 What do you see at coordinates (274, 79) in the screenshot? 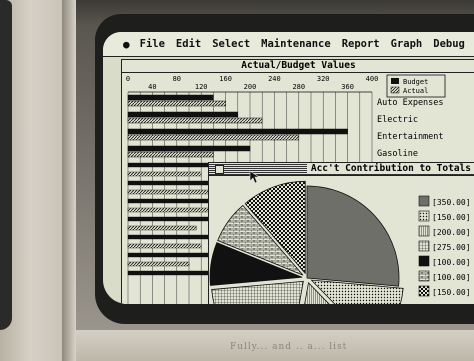
I see `x-tick-label: 240` at bounding box center [274, 79].